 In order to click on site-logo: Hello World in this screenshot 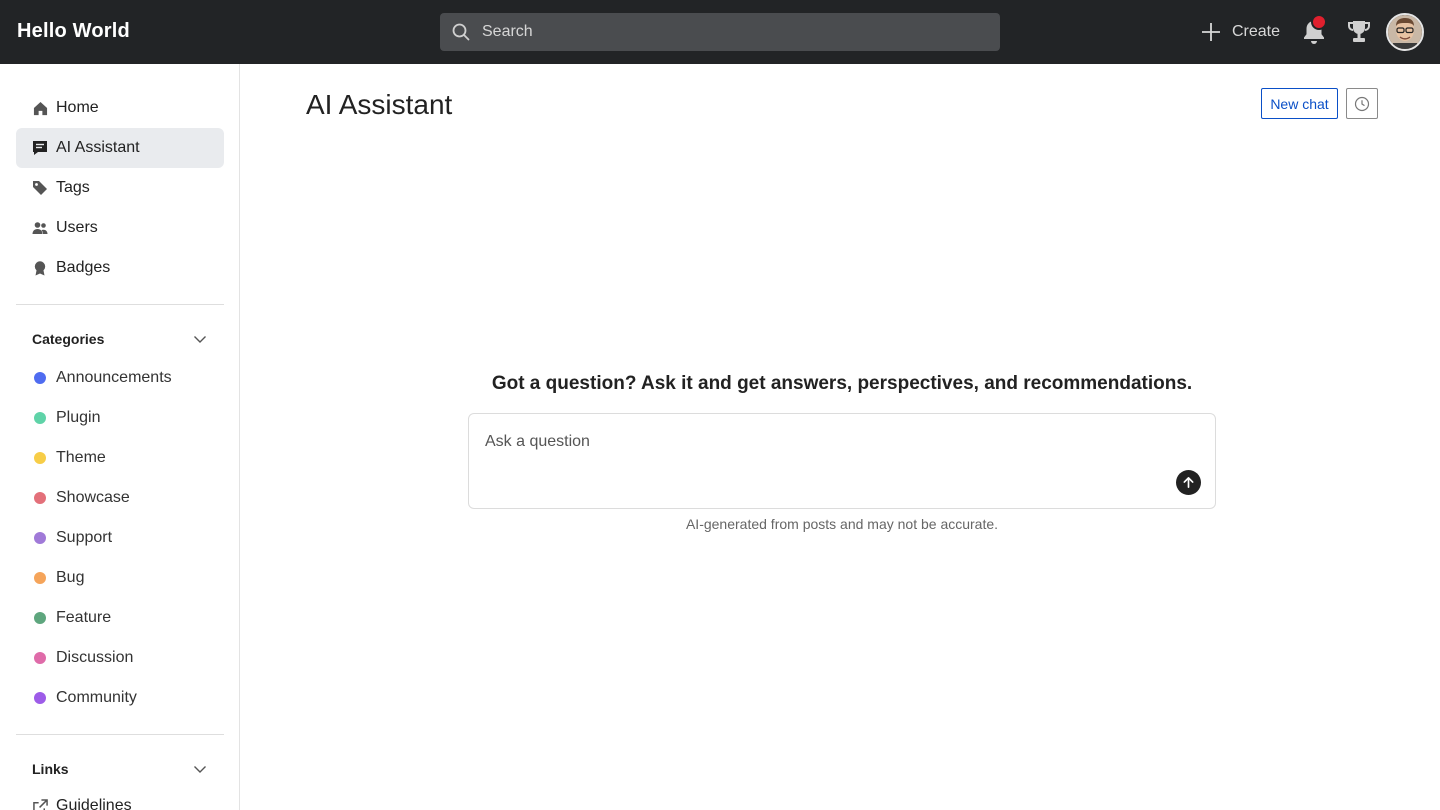, I will do `click(73, 31)`.